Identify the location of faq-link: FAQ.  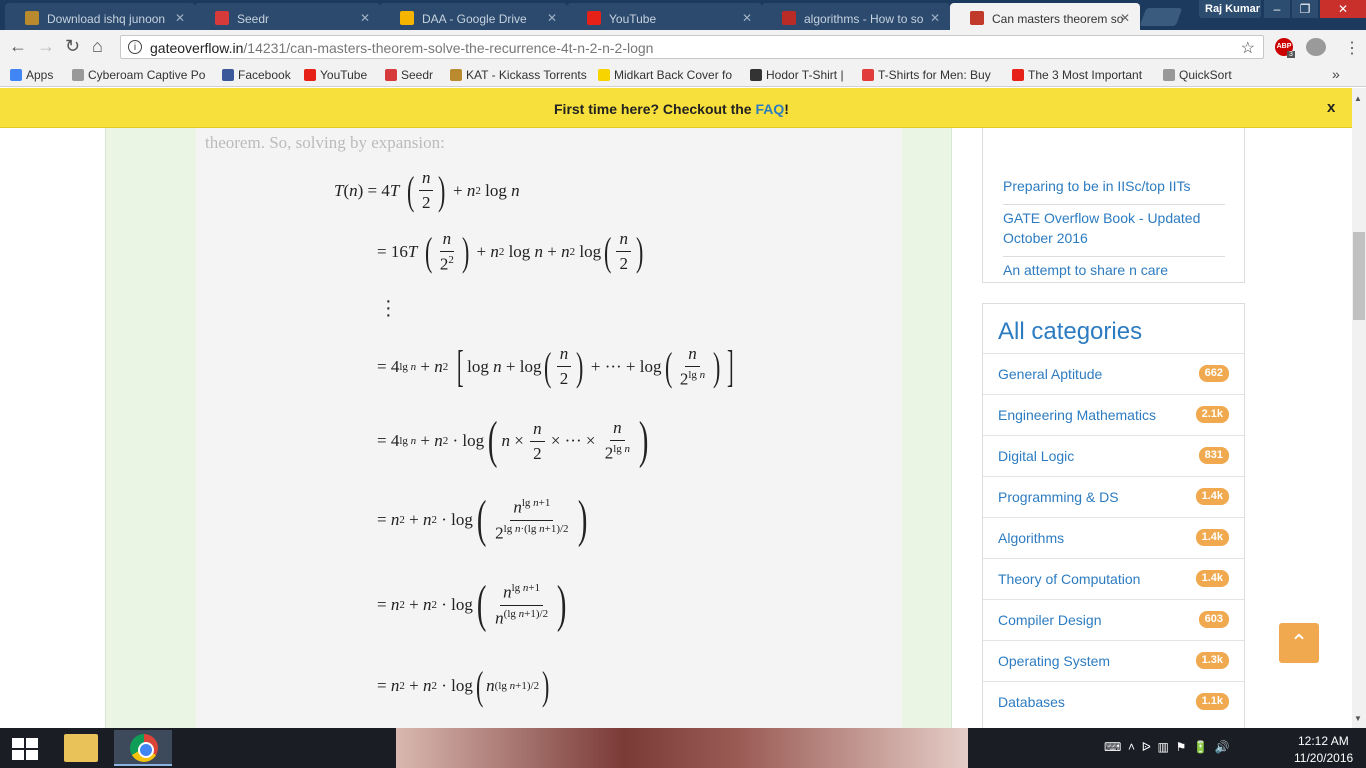
(769, 109).